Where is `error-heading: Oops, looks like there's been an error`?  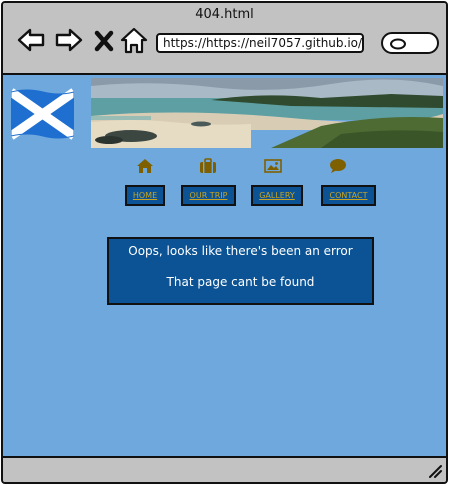
error-heading: Oops, looks like there's been an error is located at coordinates (240, 251).